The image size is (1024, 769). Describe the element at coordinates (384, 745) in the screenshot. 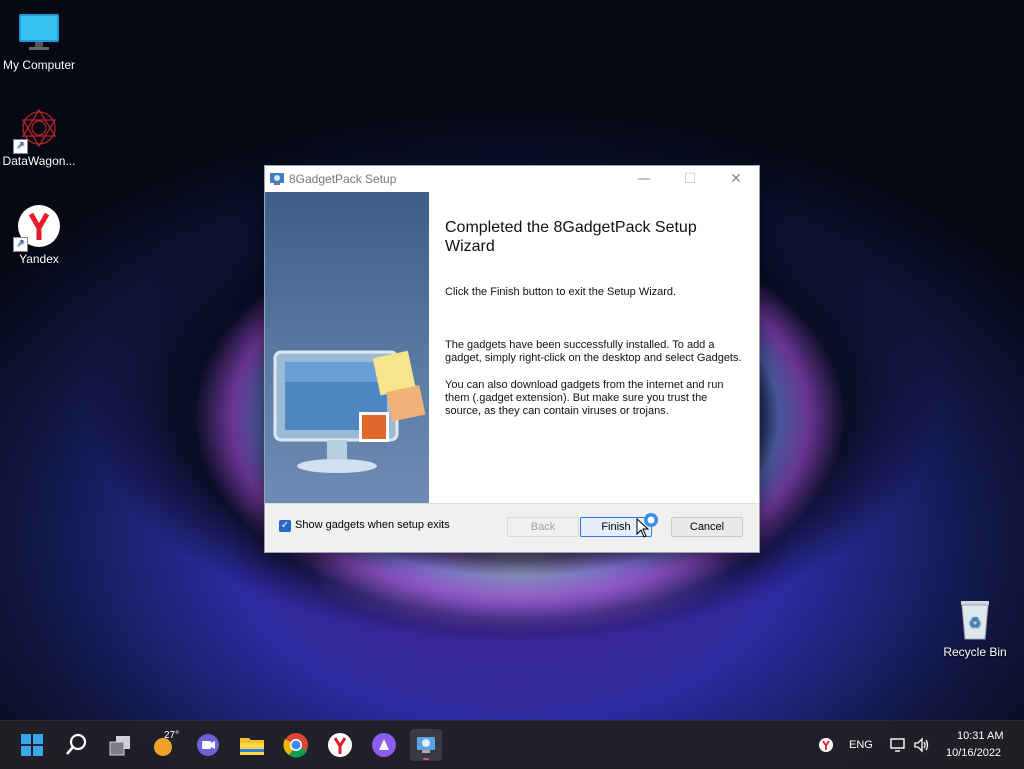

I see `alice-icon` at that location.